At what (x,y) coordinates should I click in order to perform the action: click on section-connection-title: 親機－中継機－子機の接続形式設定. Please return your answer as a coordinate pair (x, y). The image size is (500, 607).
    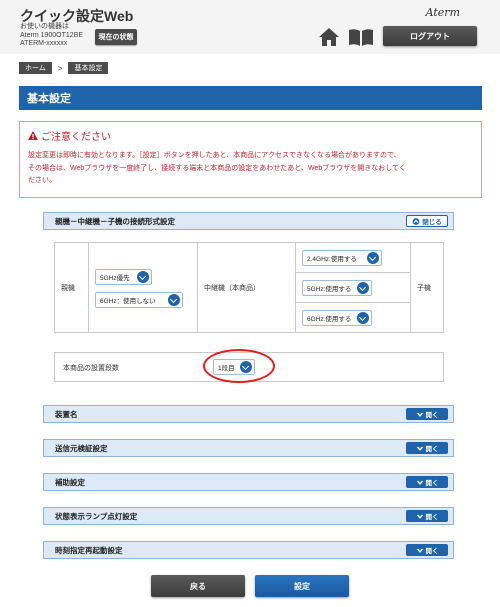
    Looking at the image, I should click on (115, 221).